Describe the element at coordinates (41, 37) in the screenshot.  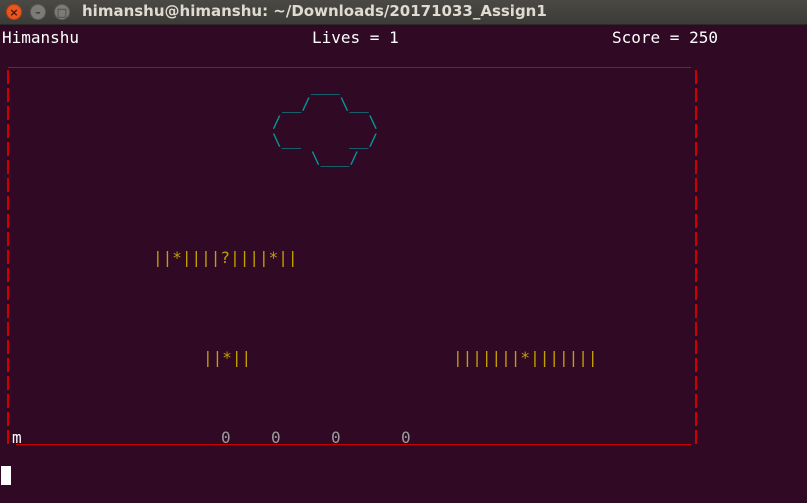
I see `player-name: Himanshu` at that location.